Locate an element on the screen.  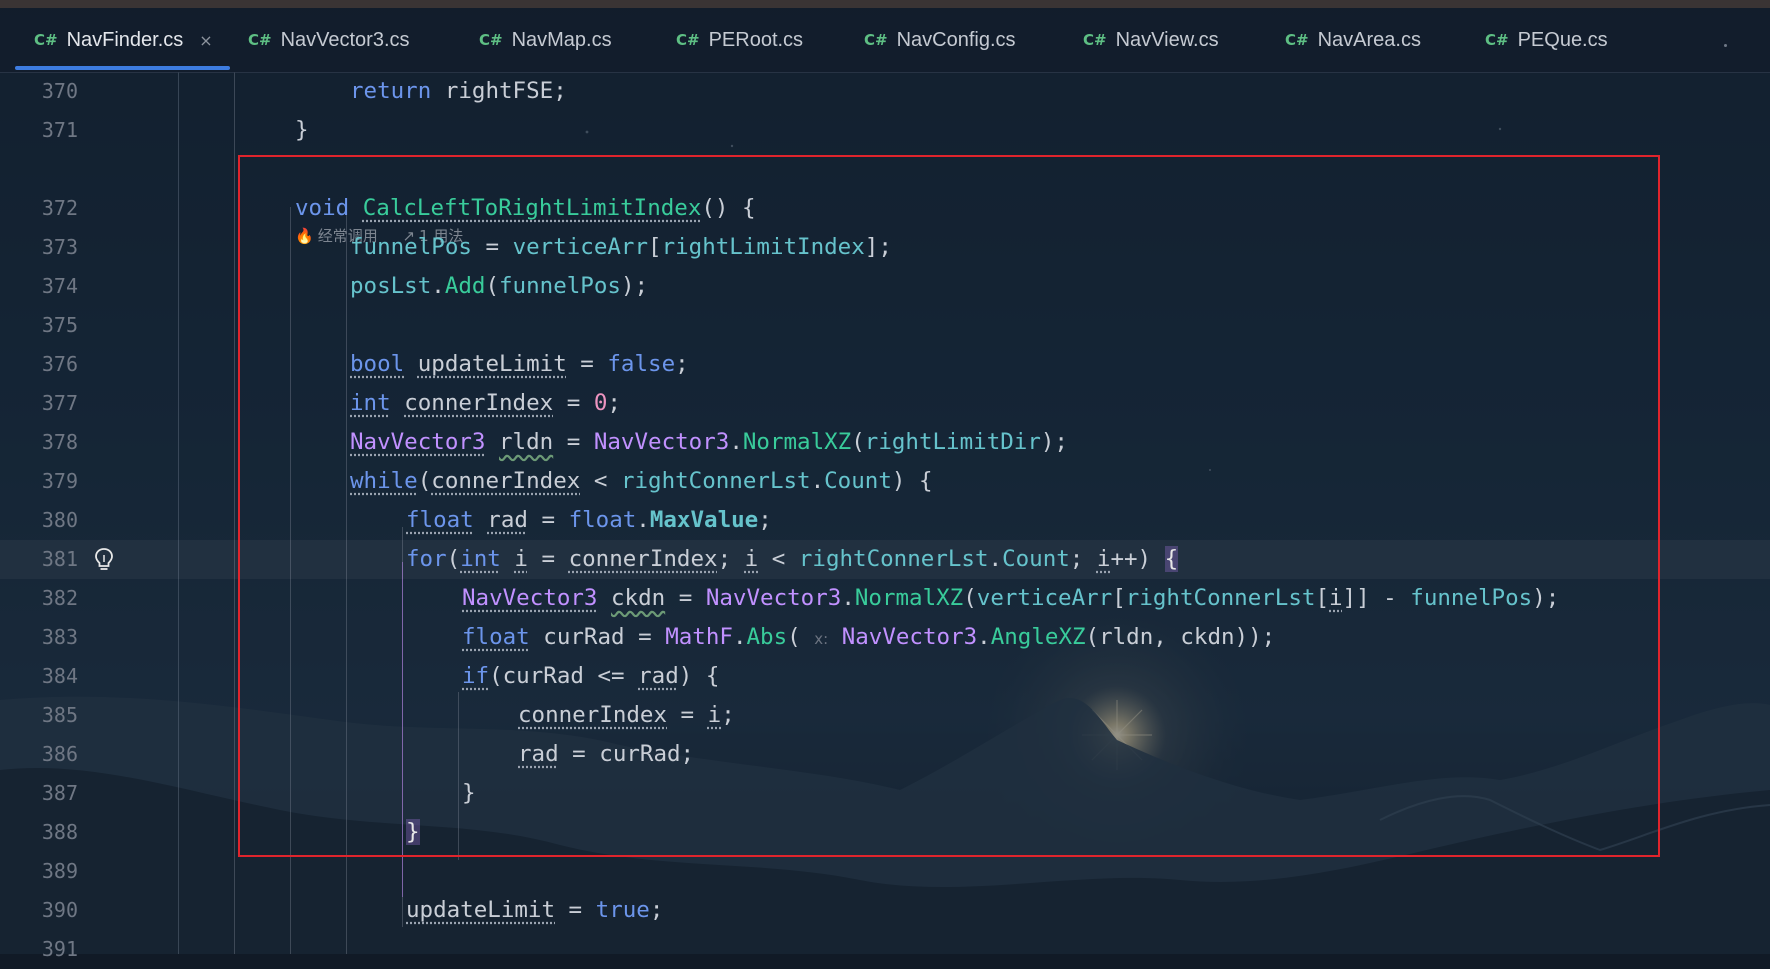
lightbulb-icon is located at coordinates (104, 560).